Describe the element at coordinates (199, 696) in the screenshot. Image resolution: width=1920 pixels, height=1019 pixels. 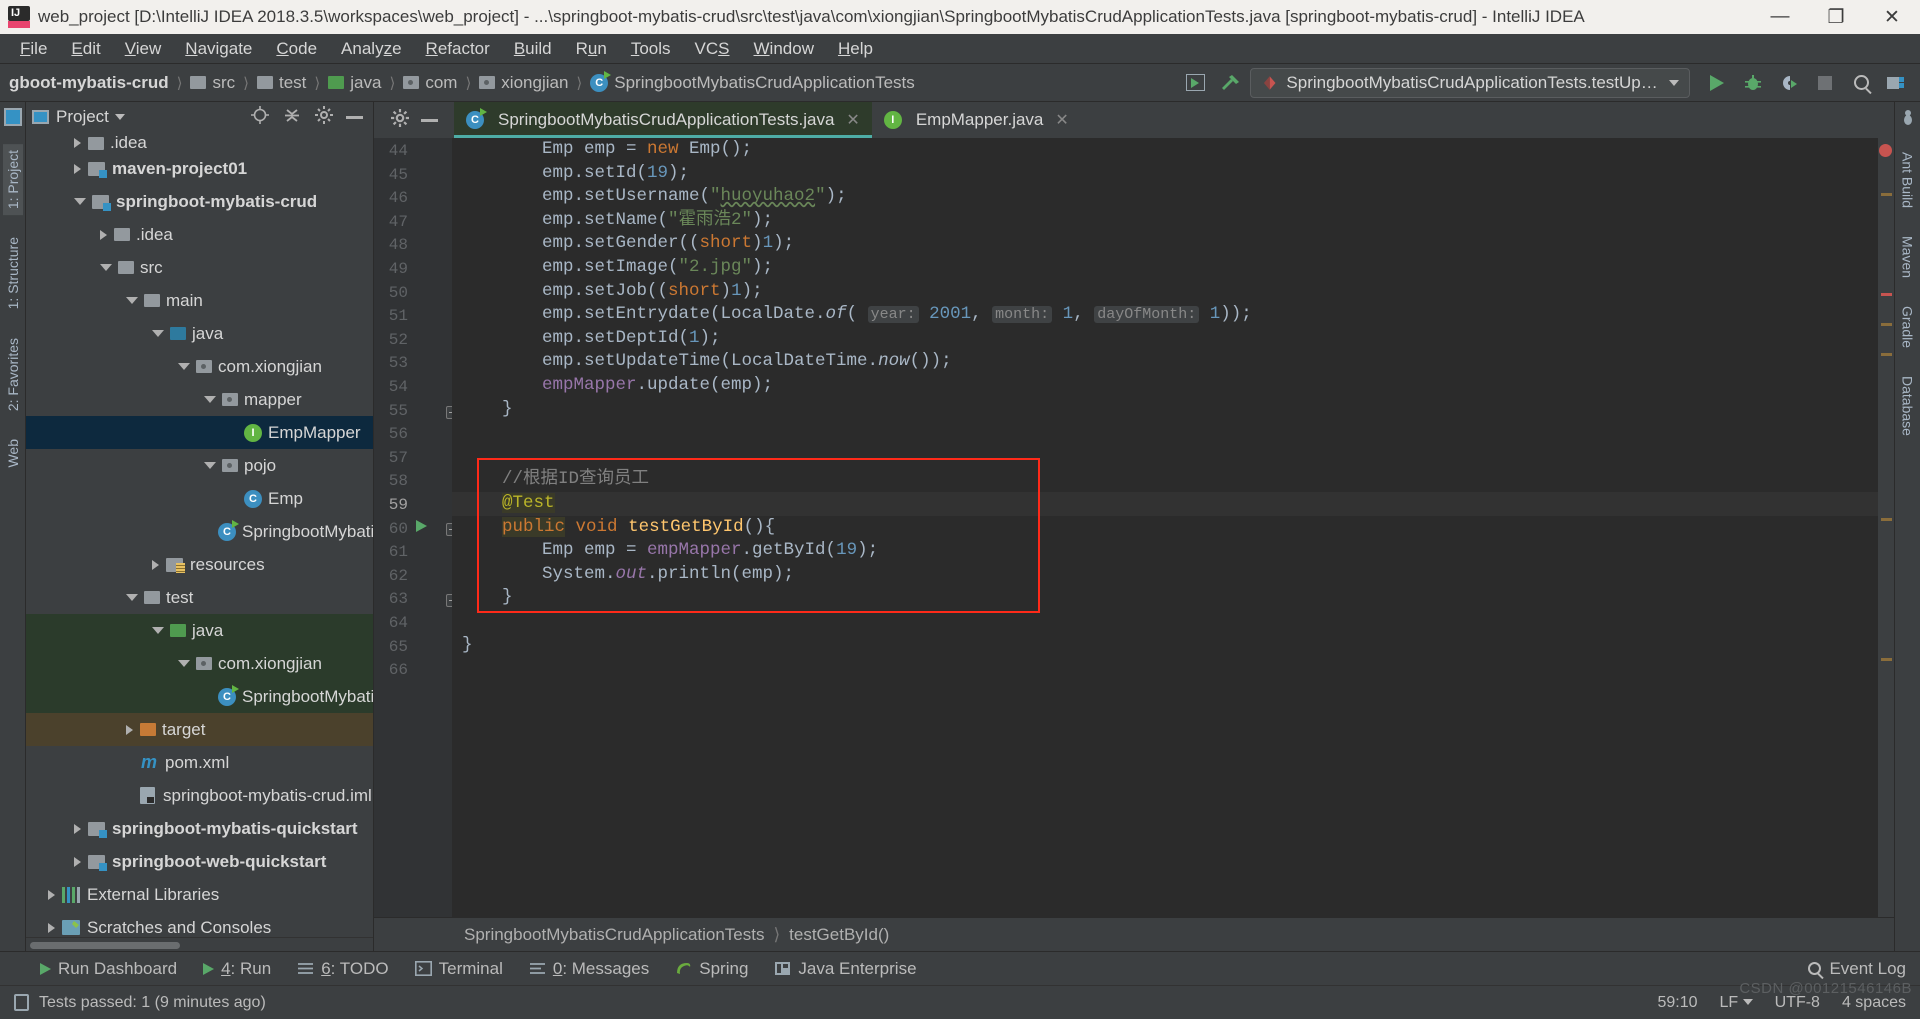
I see `tree-item-springboot-tests: C SpringbootMybatisCruc` at that location.